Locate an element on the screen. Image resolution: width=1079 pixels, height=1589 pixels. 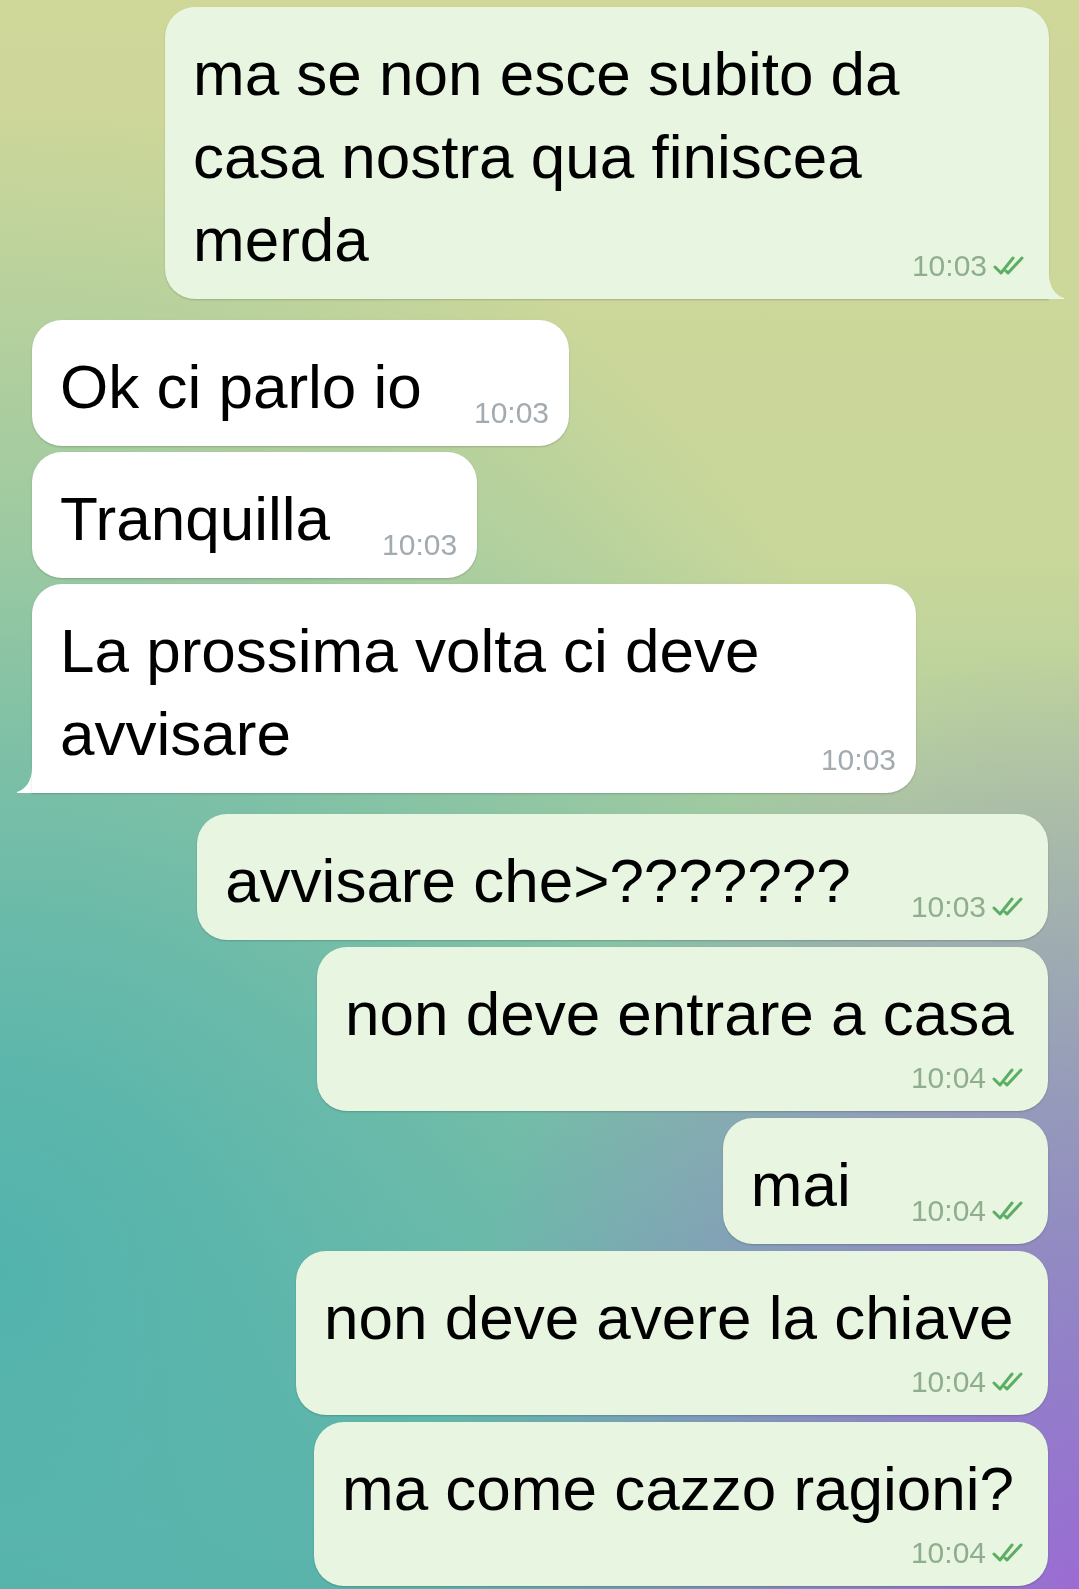
message-text: mai is located at coordinates (800, 1184).